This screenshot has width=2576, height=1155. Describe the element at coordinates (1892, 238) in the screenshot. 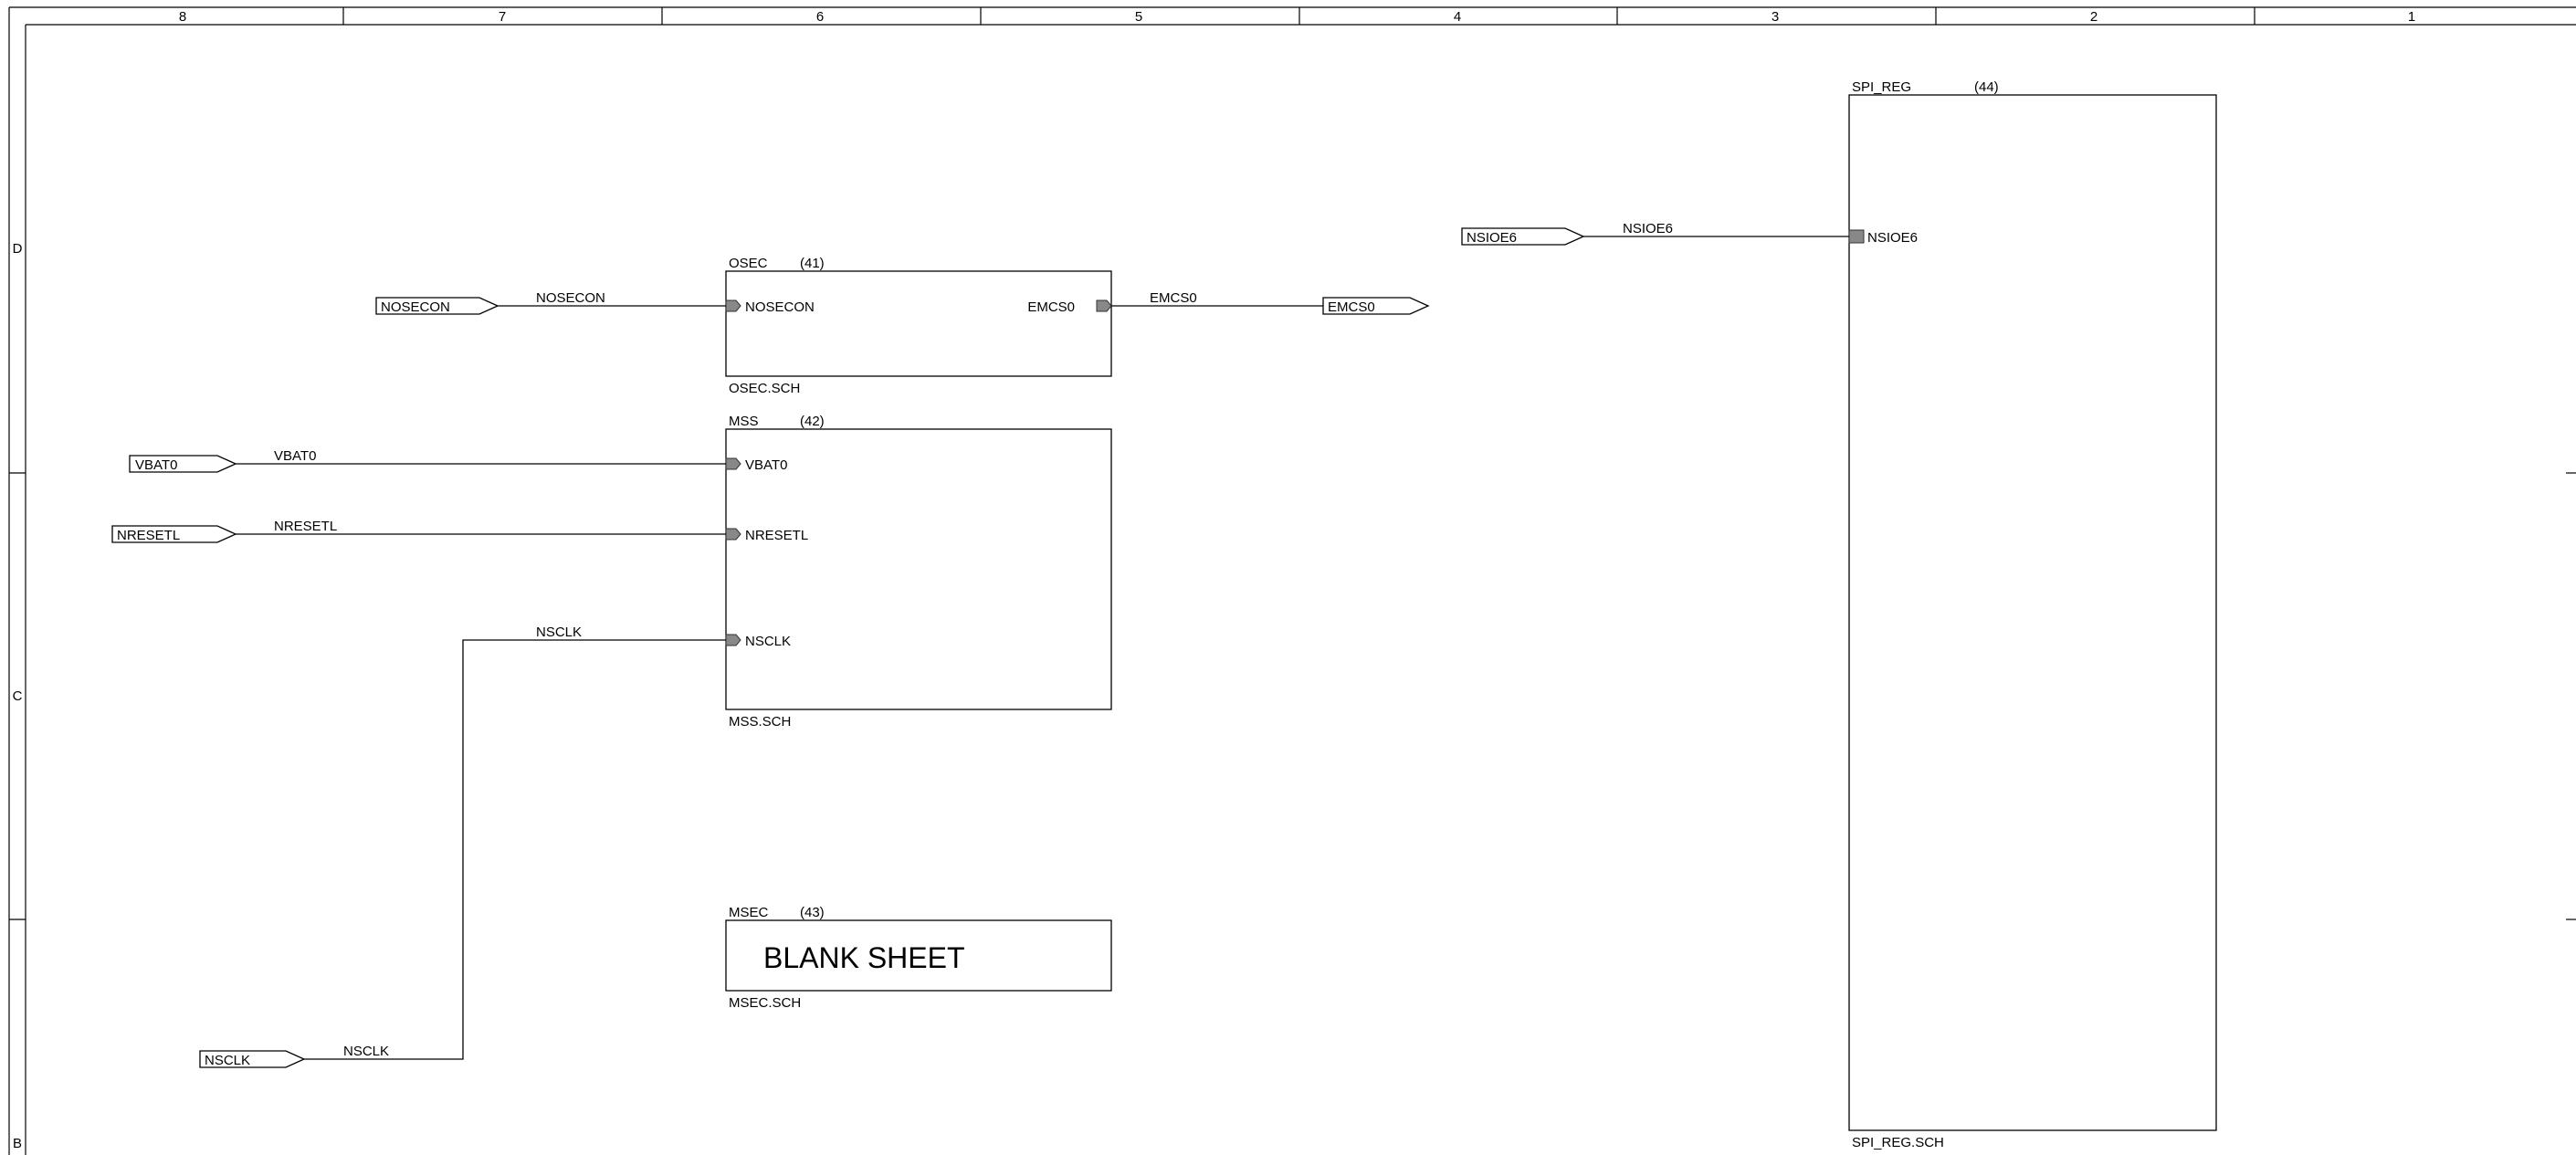

I see `sheet-pin-label: NSIOE6` at that location.